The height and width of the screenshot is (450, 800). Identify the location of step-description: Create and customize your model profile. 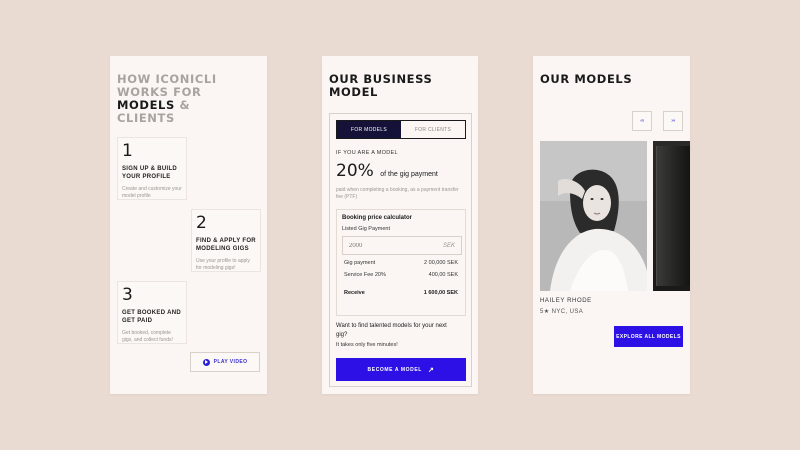
(152, 192).